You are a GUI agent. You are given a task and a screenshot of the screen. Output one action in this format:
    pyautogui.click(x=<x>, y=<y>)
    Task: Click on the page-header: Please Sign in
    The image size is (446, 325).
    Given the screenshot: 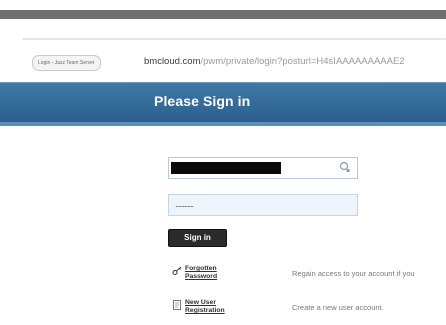 What is the action you would take?
    pyautogui.click(x=223, y=102)
    